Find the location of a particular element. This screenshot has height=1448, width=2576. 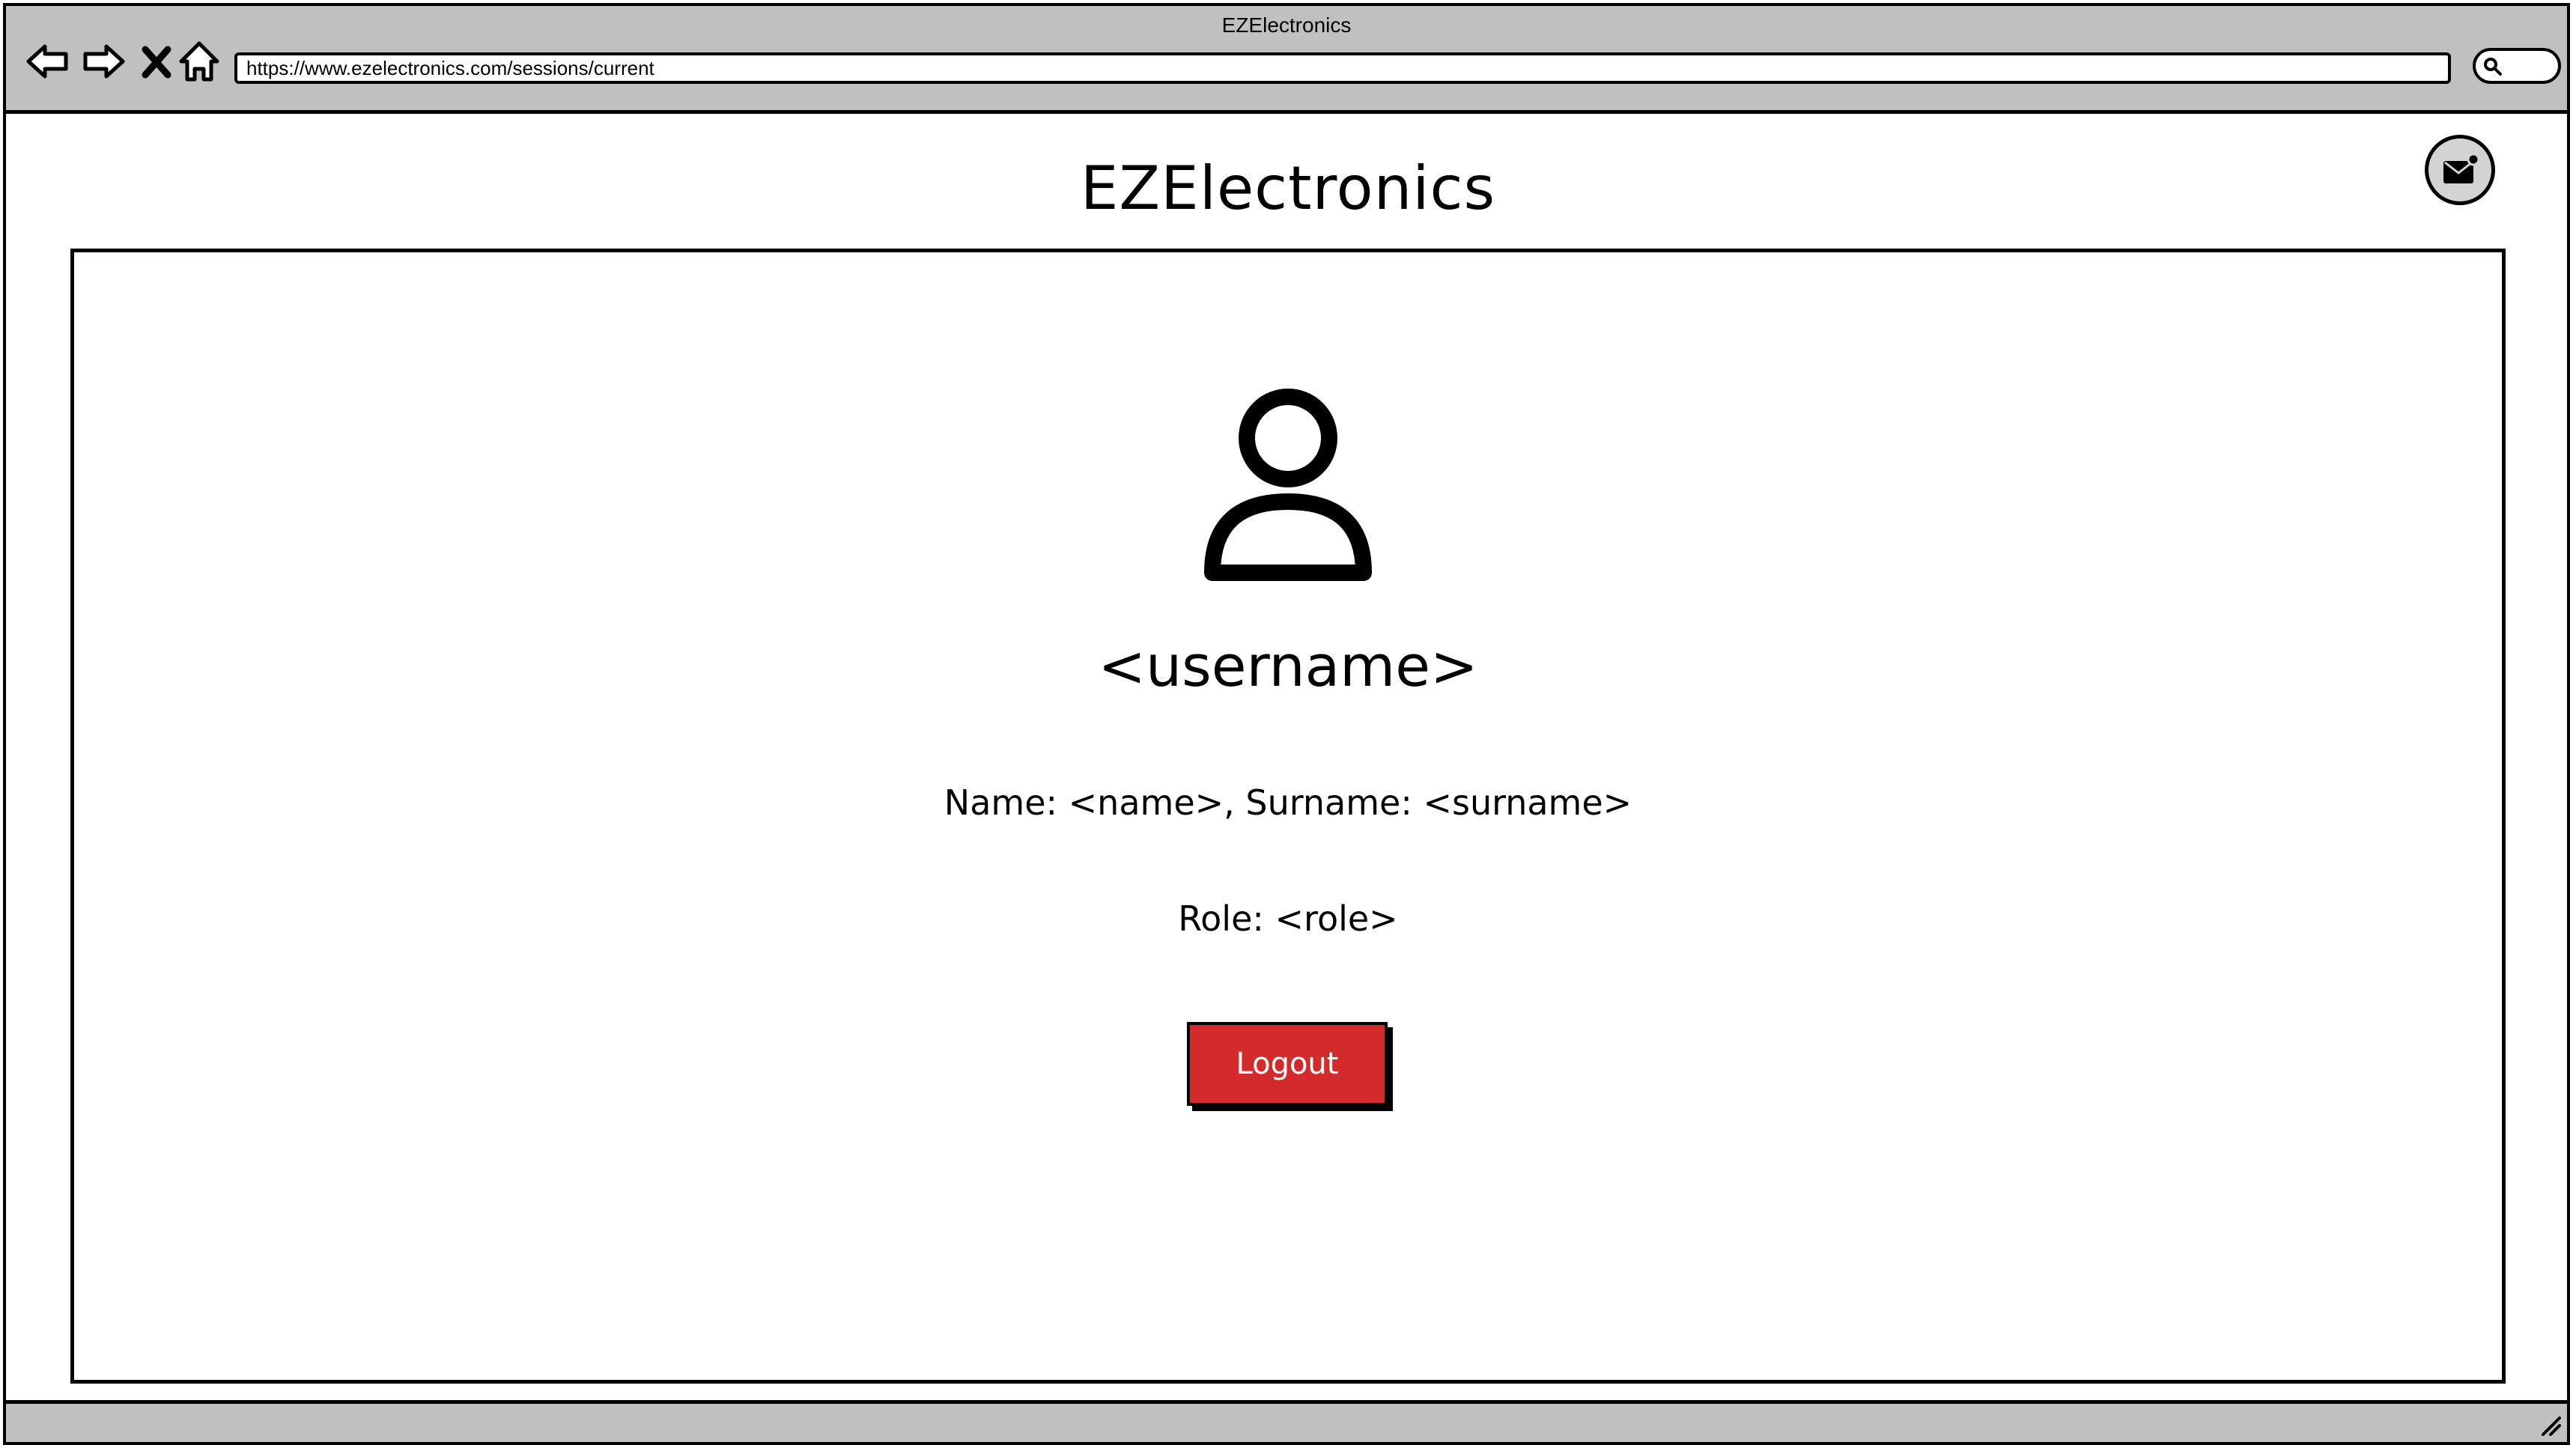

resize-grip-icon is located at coordinates (2551, 1426).